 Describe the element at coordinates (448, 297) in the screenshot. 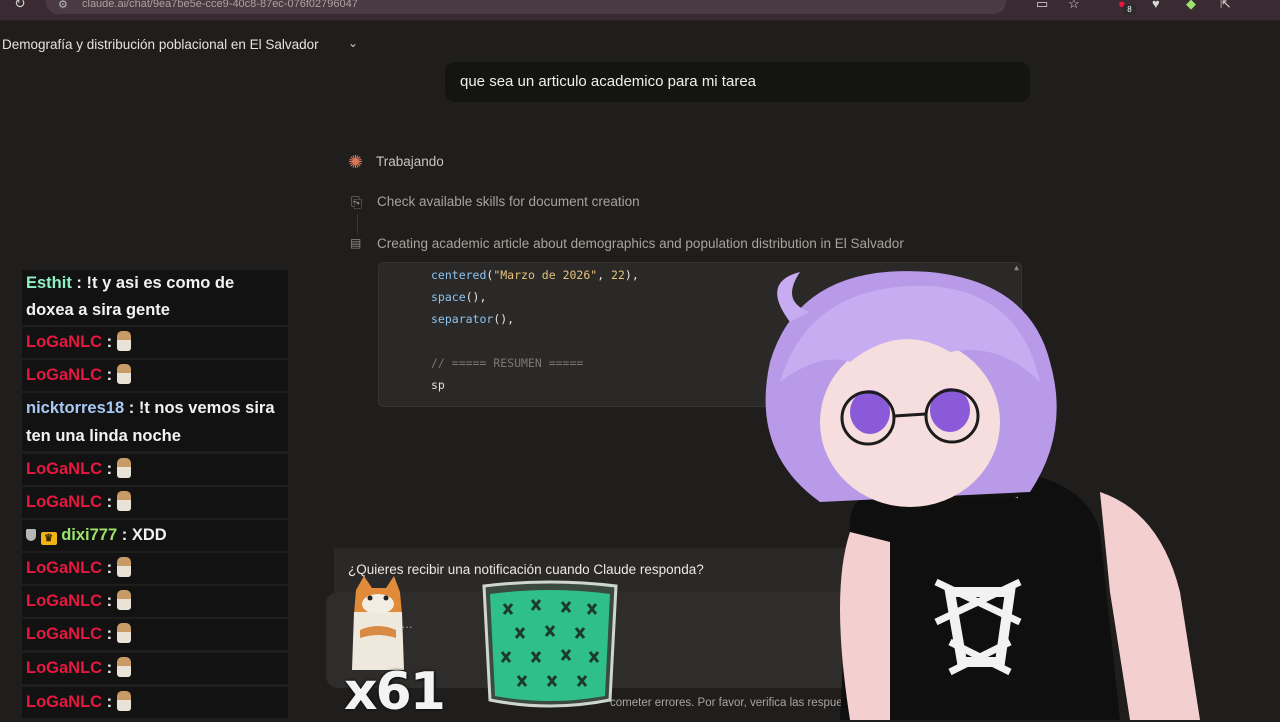

I see `code-token: space` at that location.